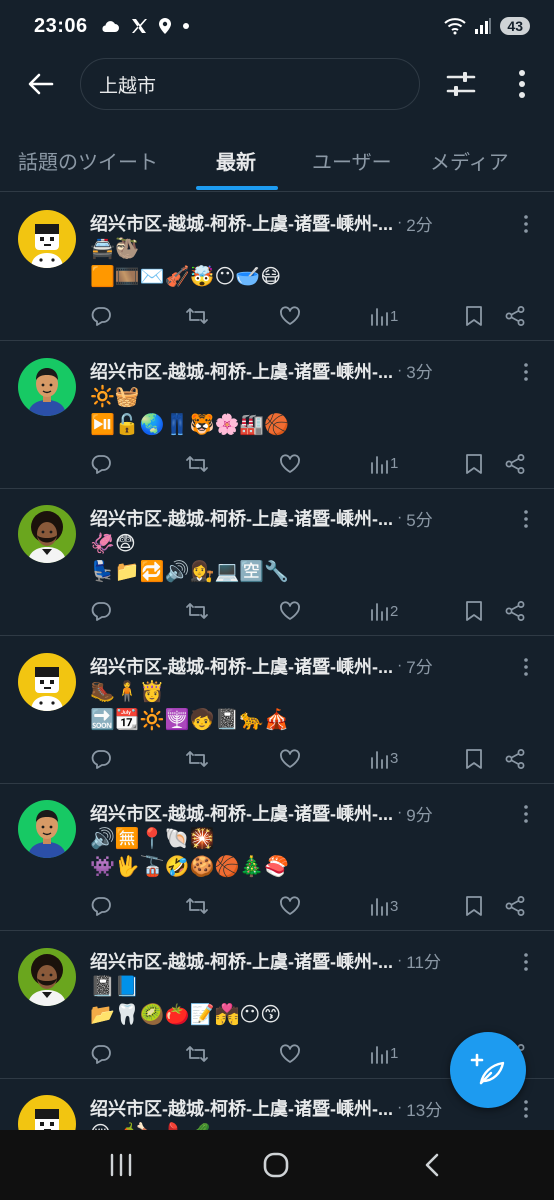 The width and height of the screenshot is (554, 1200). I want to click on status-icons-left, so click(145, 26).